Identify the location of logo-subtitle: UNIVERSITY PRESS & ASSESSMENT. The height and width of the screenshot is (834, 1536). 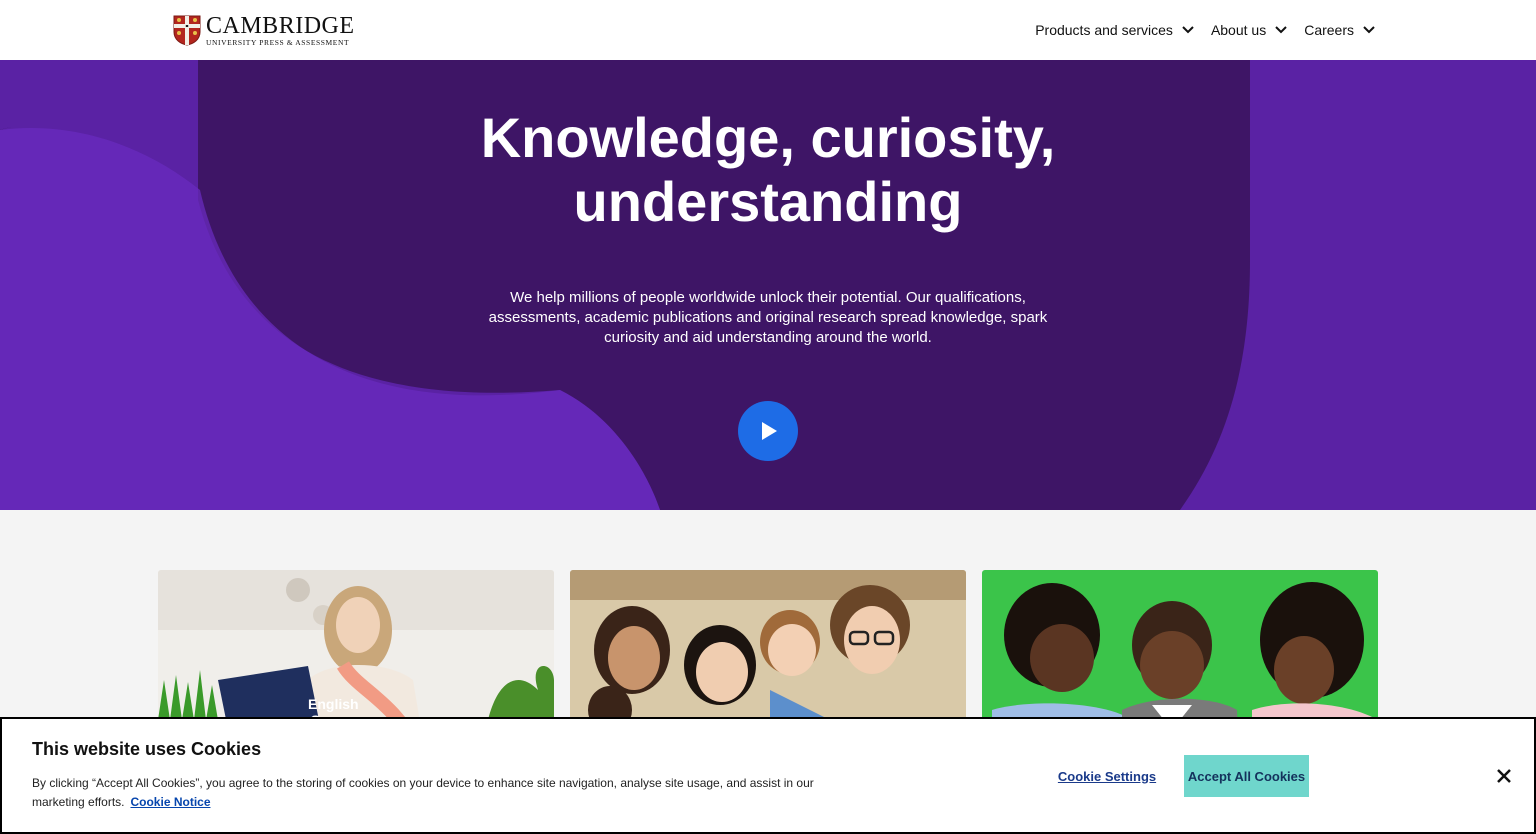
(278, 42).